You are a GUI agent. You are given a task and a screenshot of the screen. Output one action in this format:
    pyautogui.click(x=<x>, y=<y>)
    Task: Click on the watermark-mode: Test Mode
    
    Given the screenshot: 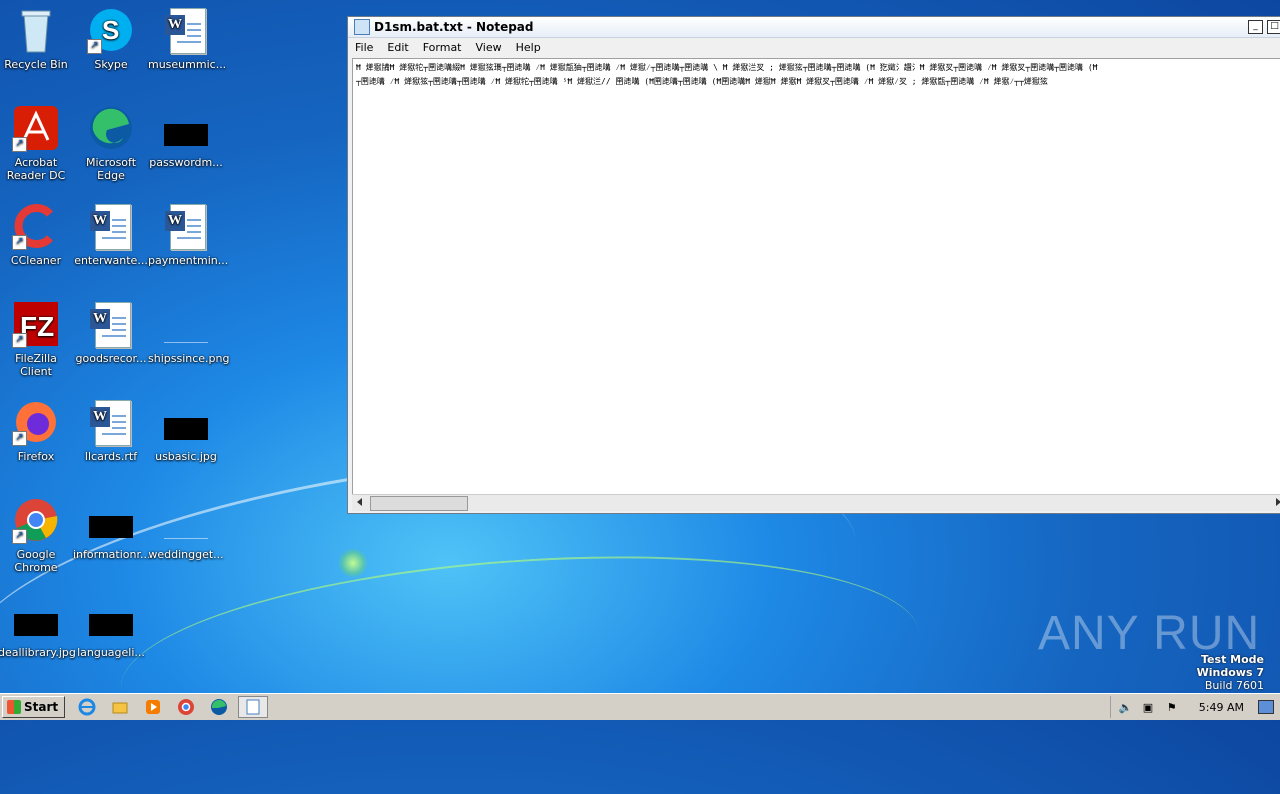 What is the action you would take?
    pyautogui.click(x=1232, y=659)
    